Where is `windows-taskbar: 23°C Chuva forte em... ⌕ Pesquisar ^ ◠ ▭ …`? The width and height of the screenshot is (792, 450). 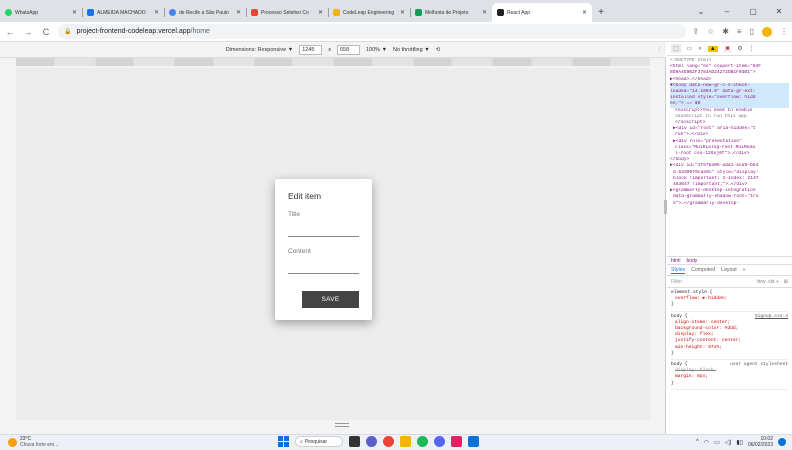
windows-taskbar: 23°C Chuva forte em... ⌕ Pesquisar ^ ◠ ▭ … is located at coordinates (396, 442).